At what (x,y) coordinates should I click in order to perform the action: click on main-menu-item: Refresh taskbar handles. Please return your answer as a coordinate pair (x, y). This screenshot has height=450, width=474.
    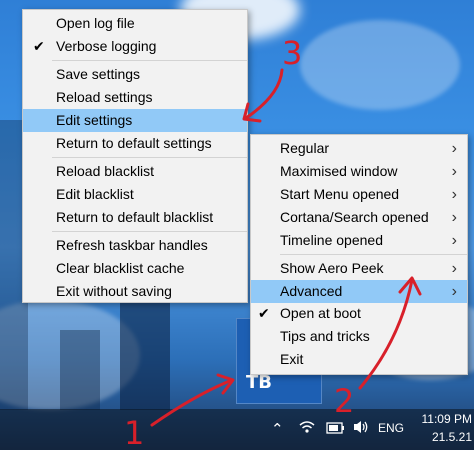
    Looking at the image, I should click on (135, 245).